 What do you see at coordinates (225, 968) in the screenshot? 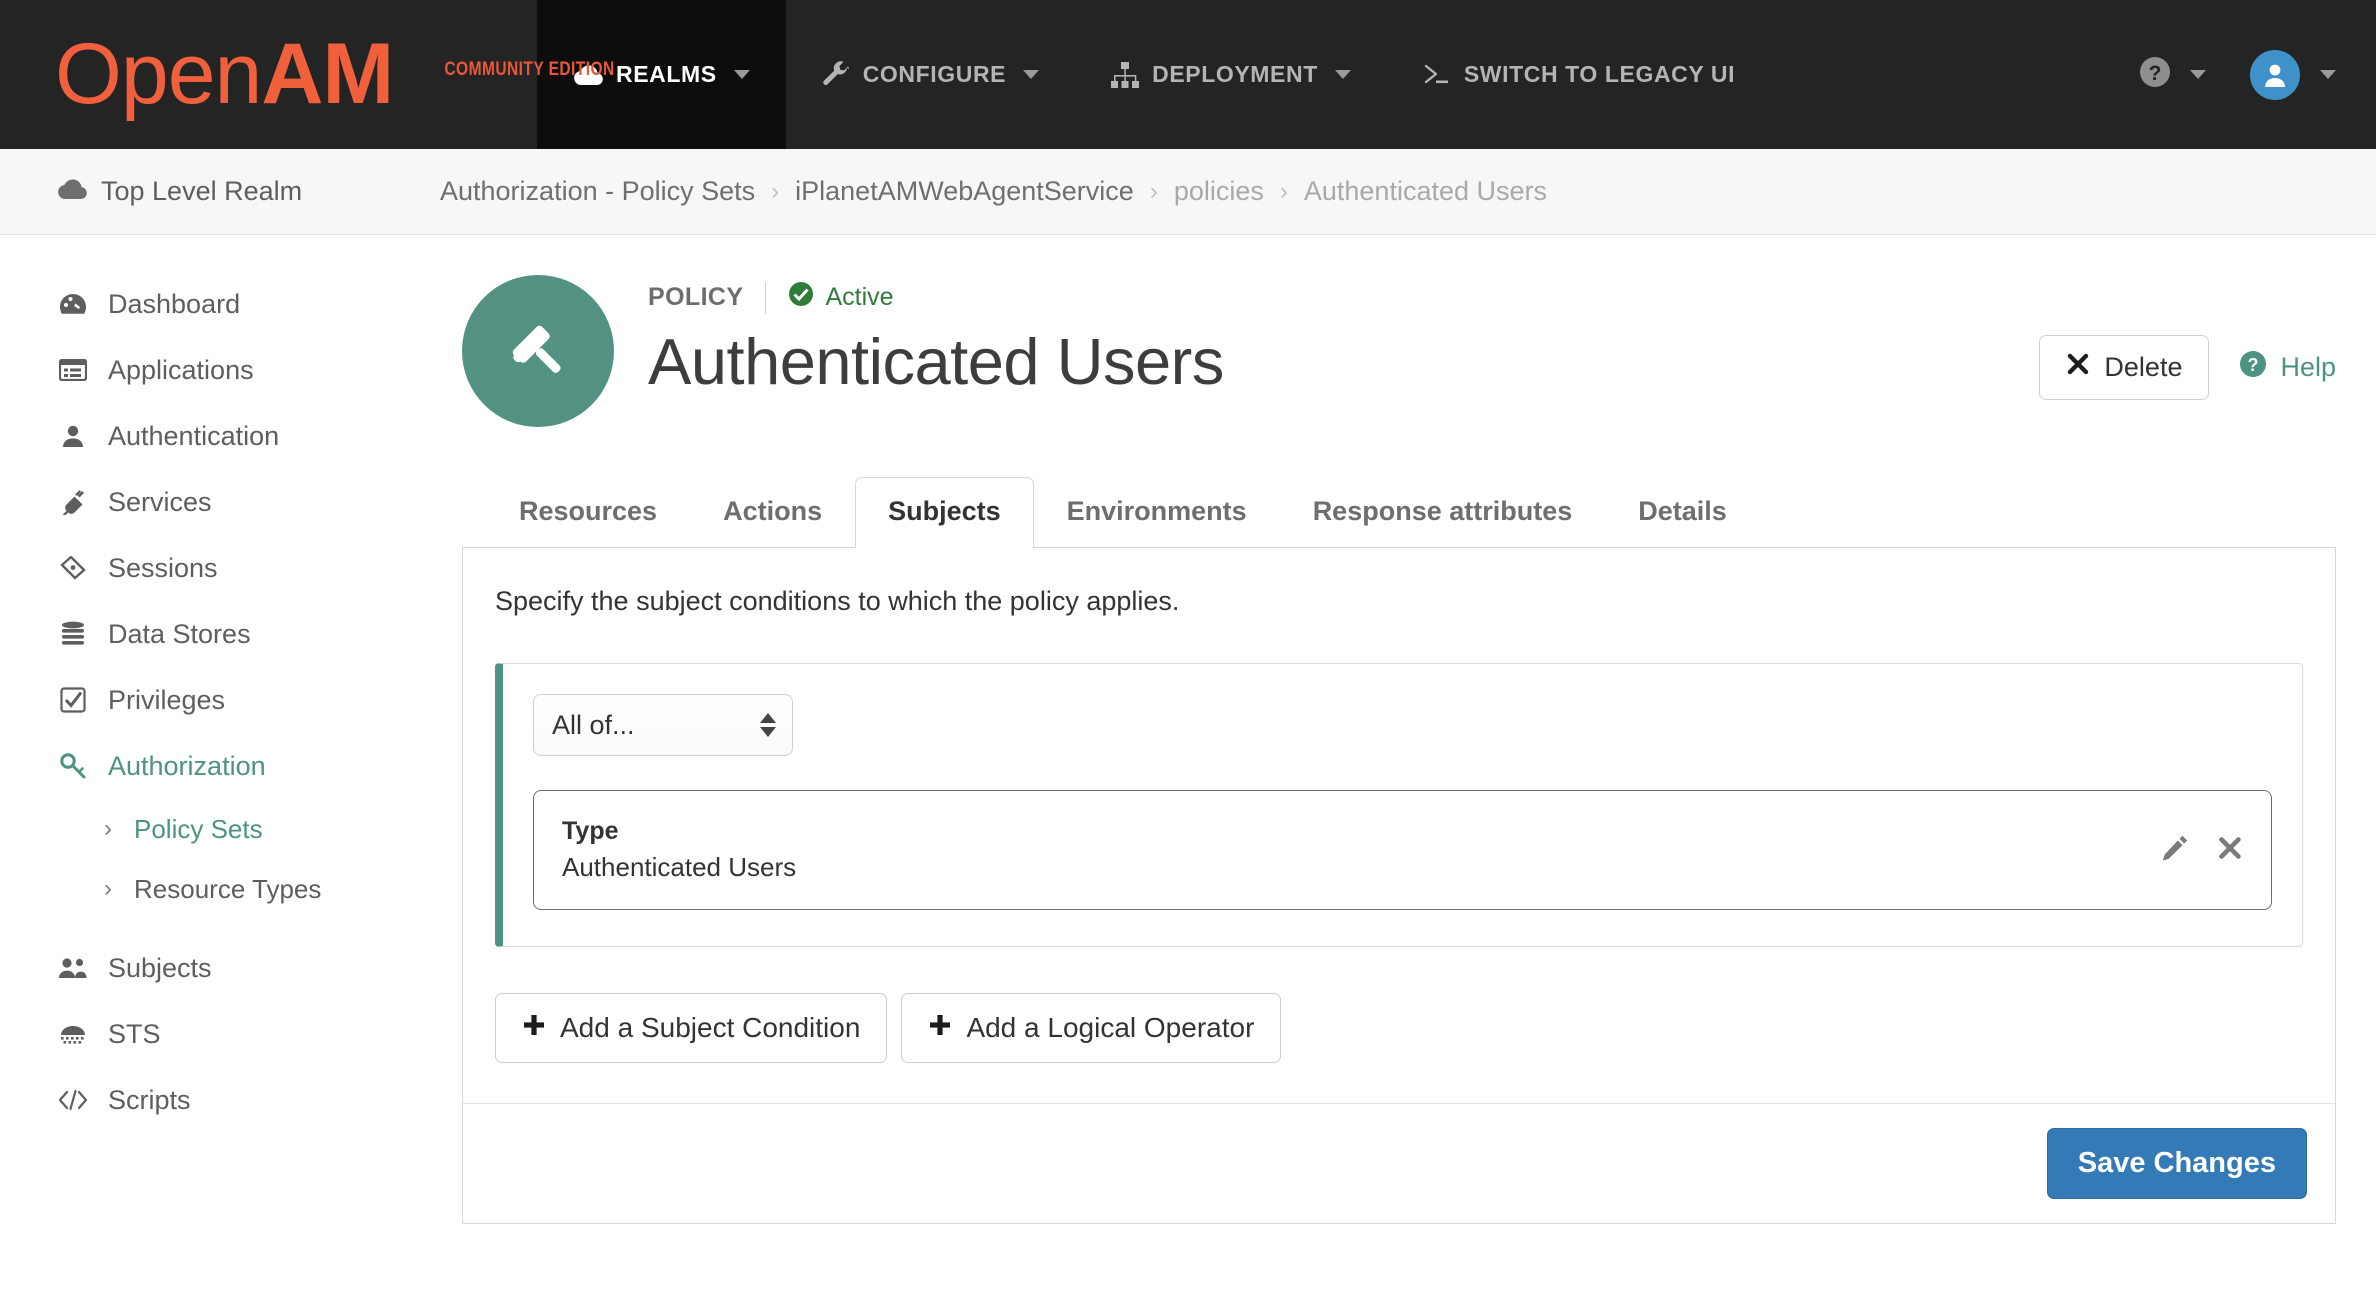
I see `sidebar-item-subjects: Subjects` at bounding box center [225, 968].